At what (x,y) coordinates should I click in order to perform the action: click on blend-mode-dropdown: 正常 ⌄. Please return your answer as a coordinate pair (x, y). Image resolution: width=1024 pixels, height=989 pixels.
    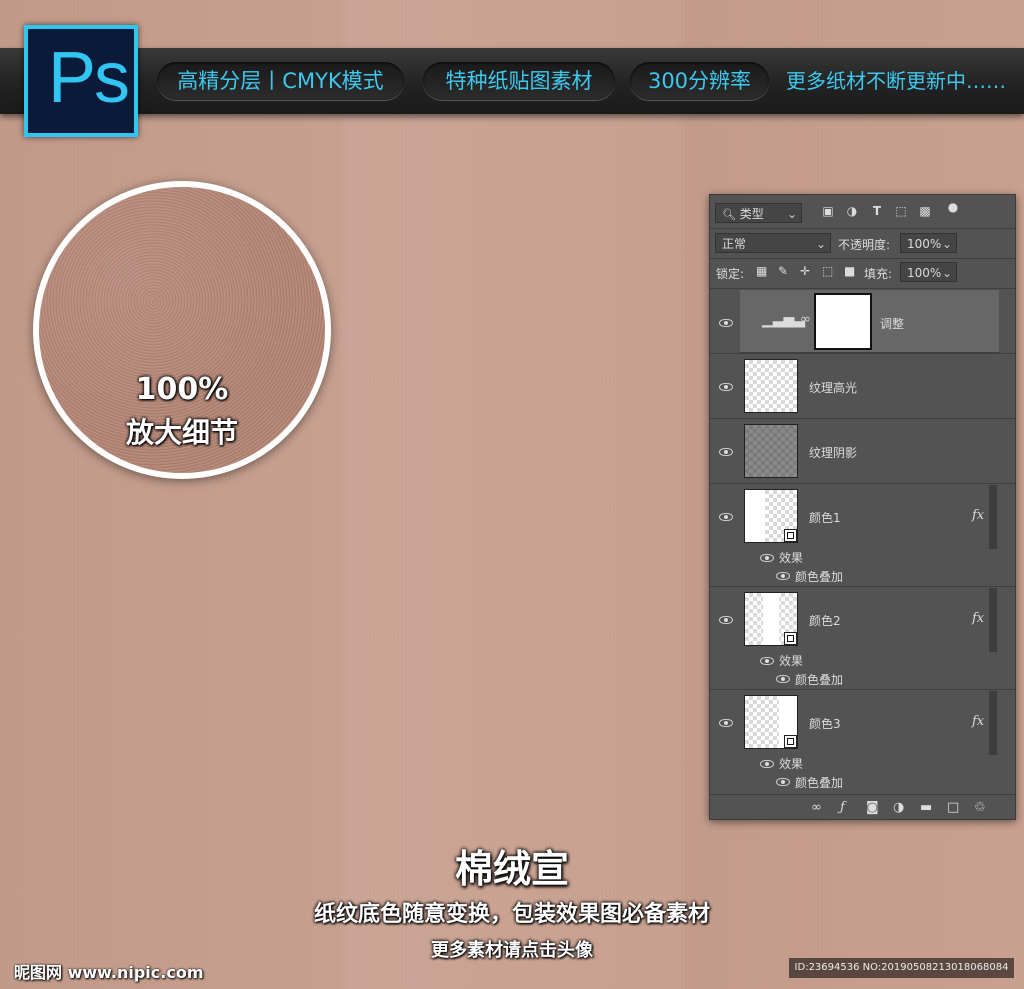
    Looking at the image, I should click on (773, 243).